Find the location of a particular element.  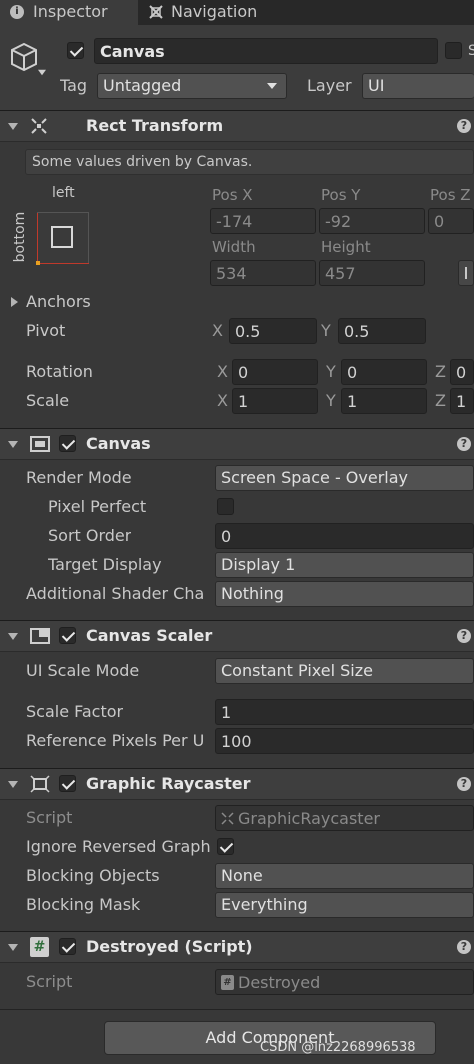

destroyed-script-header: # Destroyed (Script) ? is located at coordinates (237, 947).